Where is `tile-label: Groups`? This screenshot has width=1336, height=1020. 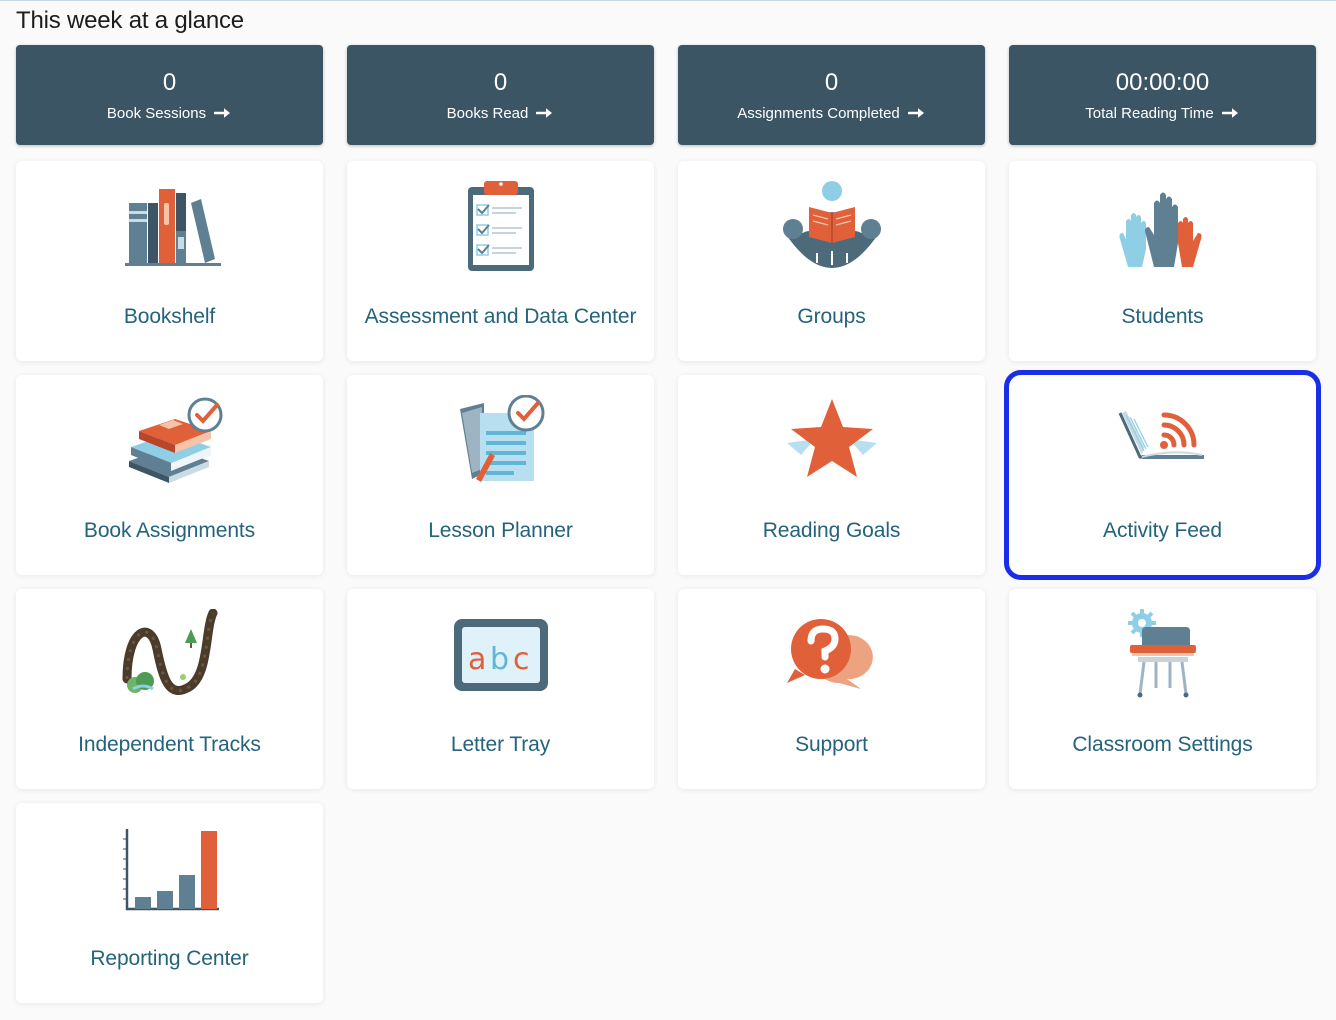
tile-label: Groups is located at coordinates (831, 316).